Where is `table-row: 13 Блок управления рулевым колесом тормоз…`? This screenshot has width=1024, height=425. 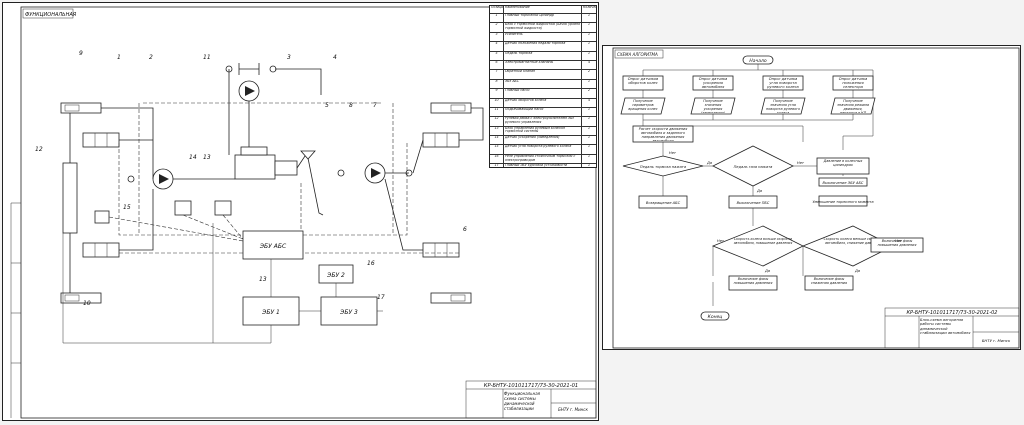 table-row: 13 Блок управления рулевым колесом тормоз… is located at coordinates (543, 131).